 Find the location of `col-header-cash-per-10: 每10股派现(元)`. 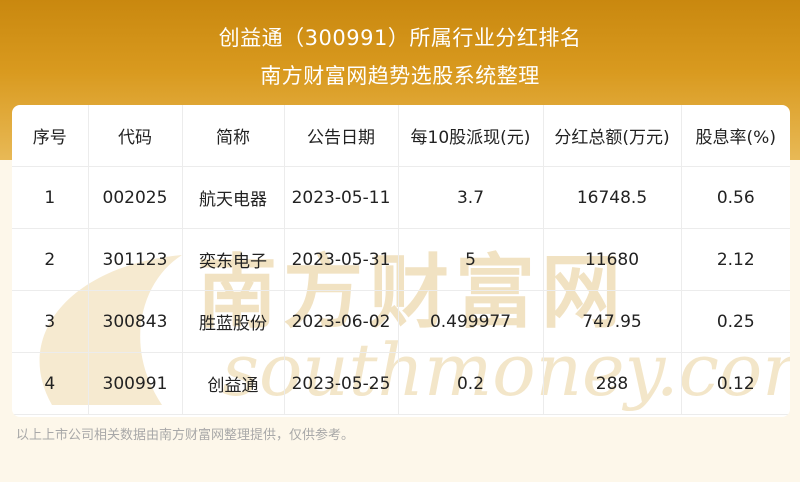

col-header-cash-per-10: 每10股派现(元) is located at coordinates (471, 136).